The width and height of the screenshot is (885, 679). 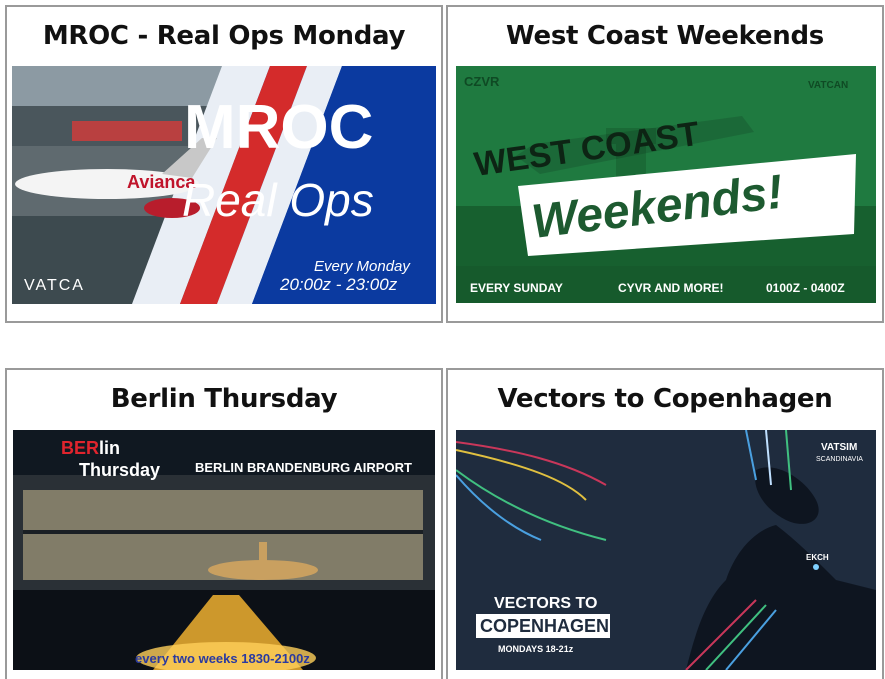 What do you see at coordinates (303, 467) in the screenshot?
I see `airport-sign: BERLIN BRANDENBURG AIRPORT` at bounding box center [303, 467].